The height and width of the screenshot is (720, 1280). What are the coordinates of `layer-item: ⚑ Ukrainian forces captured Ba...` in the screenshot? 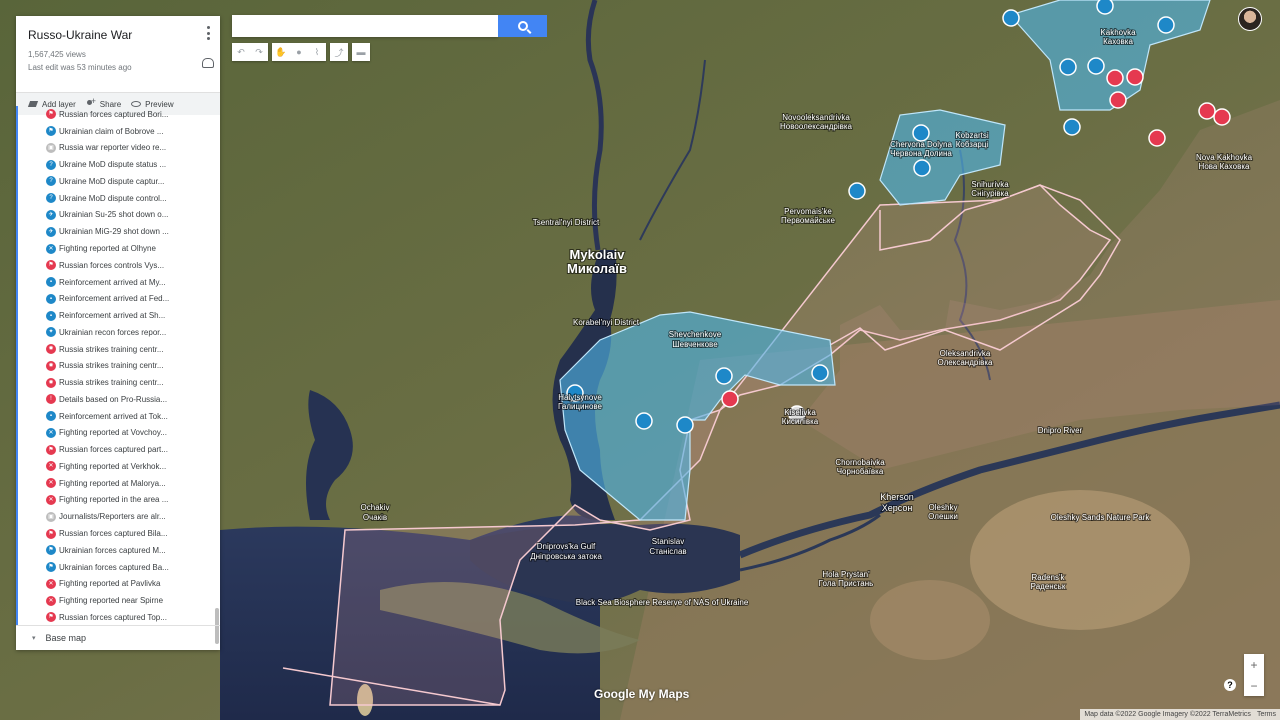 It's located at (118, 567).